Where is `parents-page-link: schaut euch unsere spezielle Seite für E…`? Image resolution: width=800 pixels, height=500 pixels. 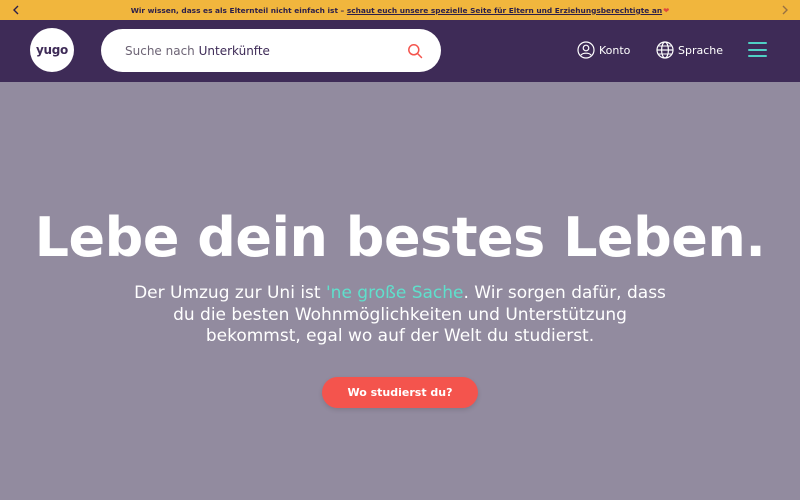 parents-page-link: schaut euch unsere spezielle Seite für E… is located at coordinates (504, 10).